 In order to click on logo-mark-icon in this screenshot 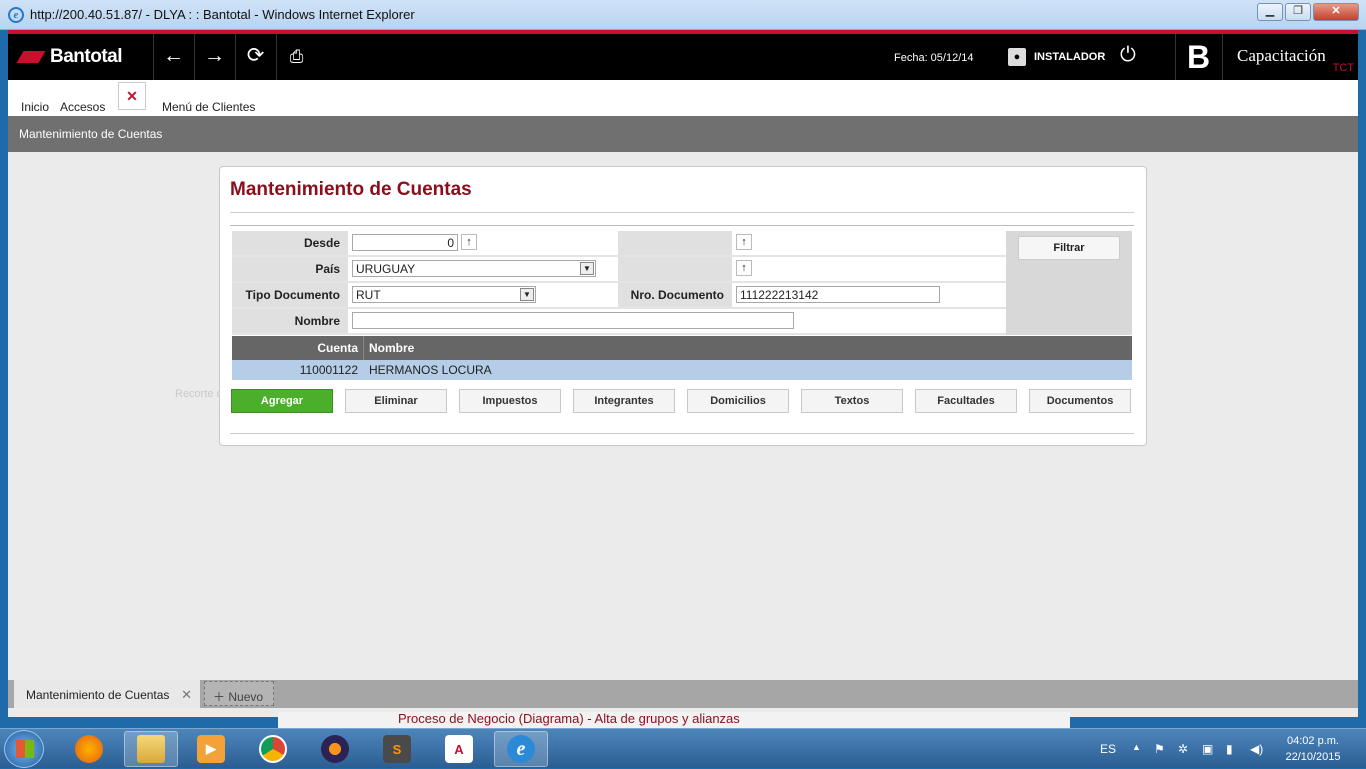, I will do `click(31, 57)`.